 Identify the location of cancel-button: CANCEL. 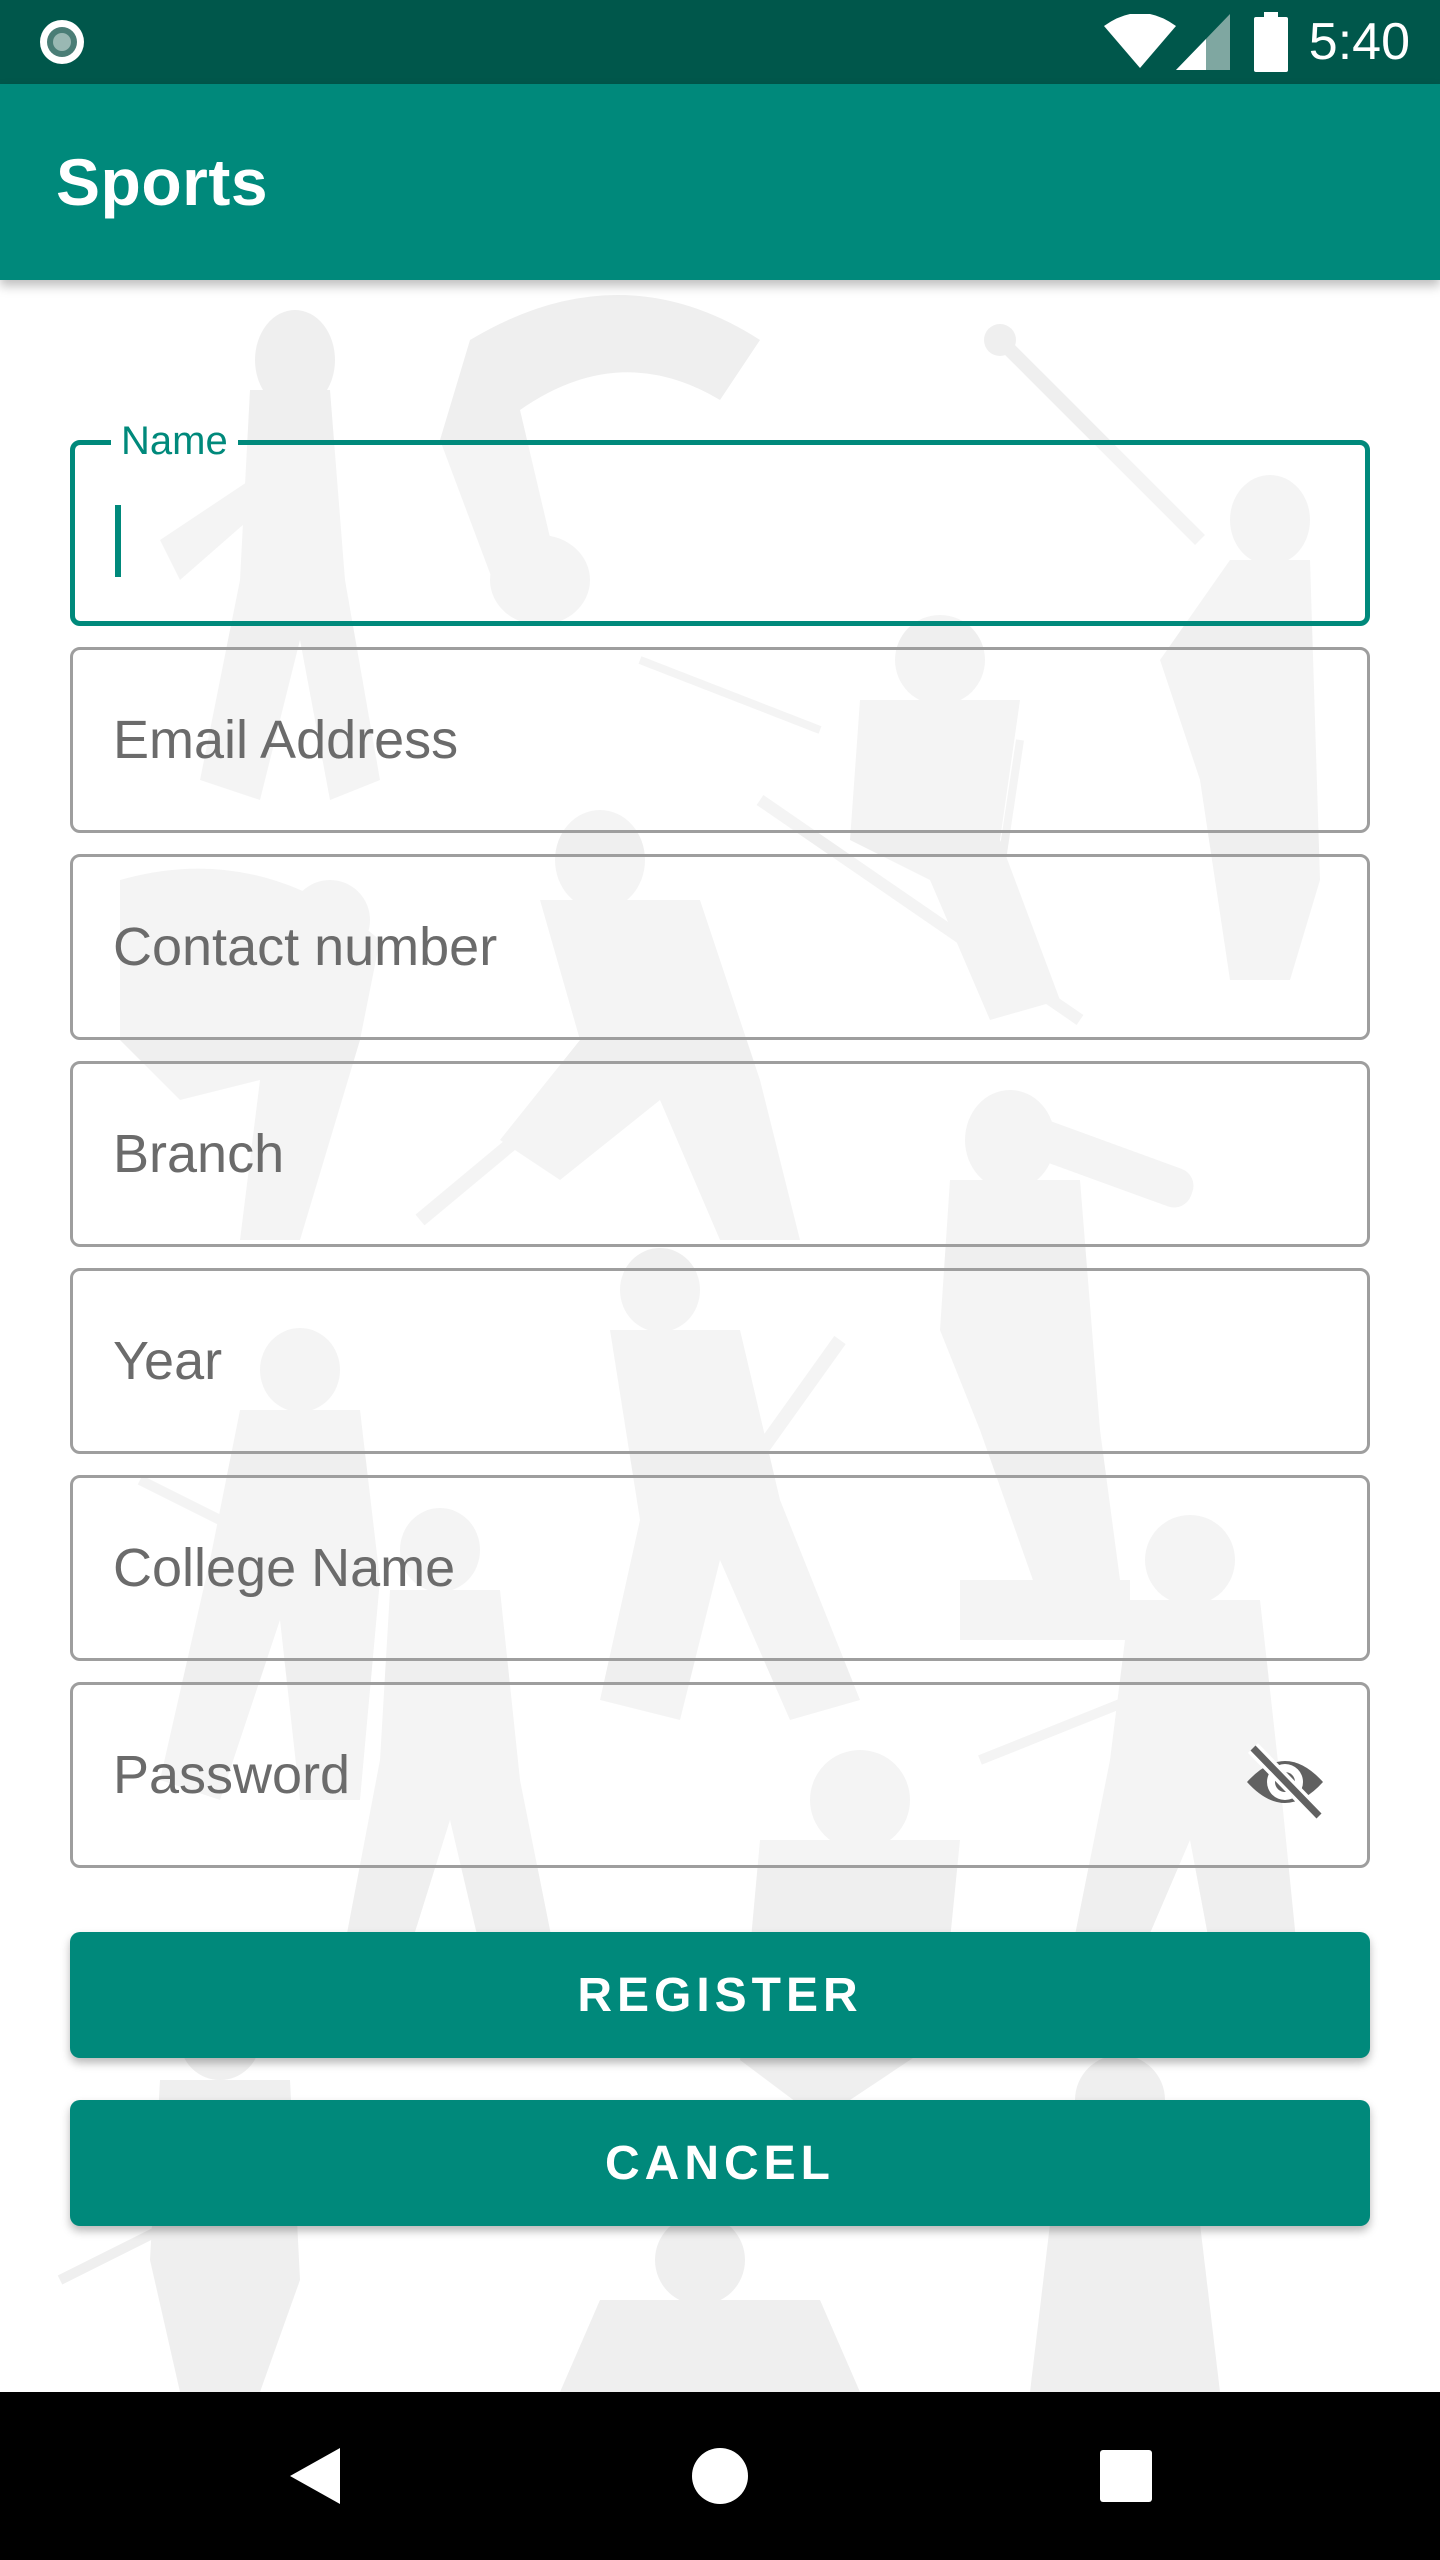
(720, 2163).